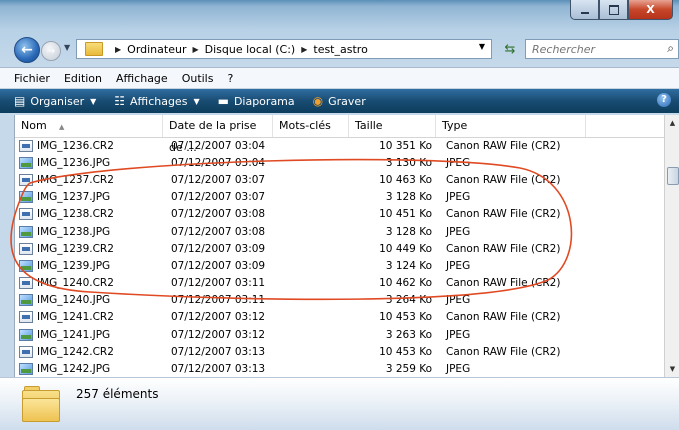  Describe the element at coordinates (74, 334) in the screenshot. I see `file-name-text: IMG_1241.JPG` at that location.